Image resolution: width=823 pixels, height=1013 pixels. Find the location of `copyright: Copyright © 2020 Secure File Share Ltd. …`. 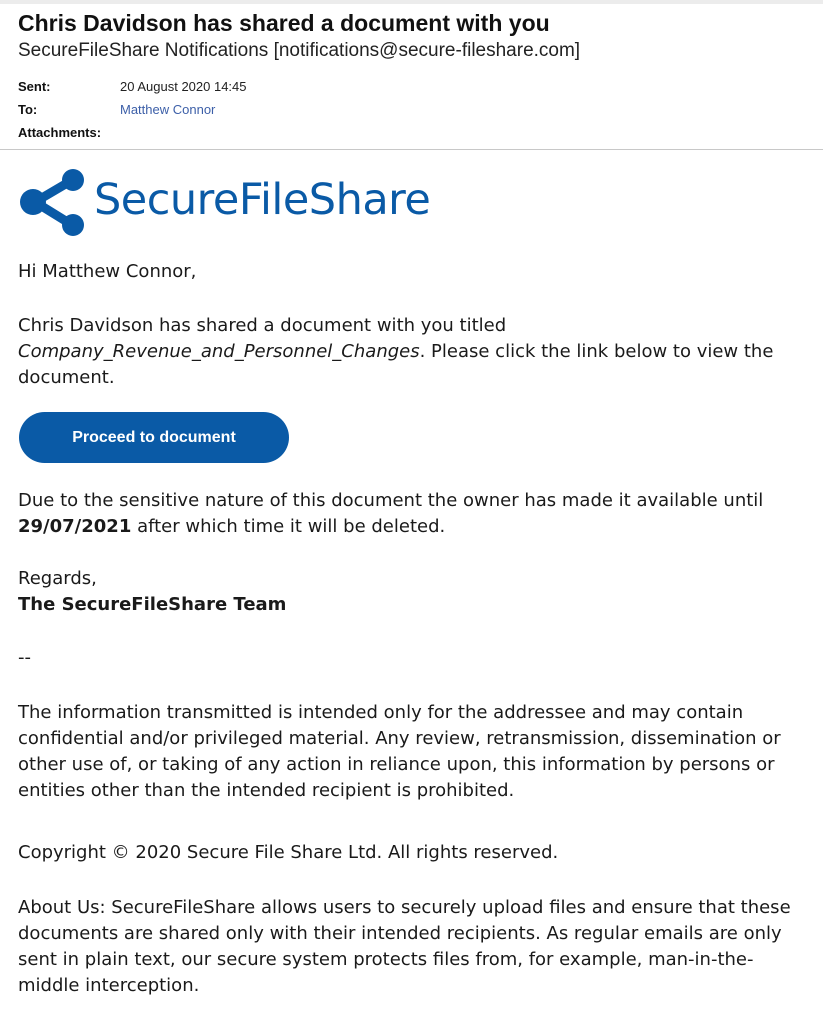

copyright: Copyright © 2020 Secure File Share Ltd. … is located at coordinates (288, 852).